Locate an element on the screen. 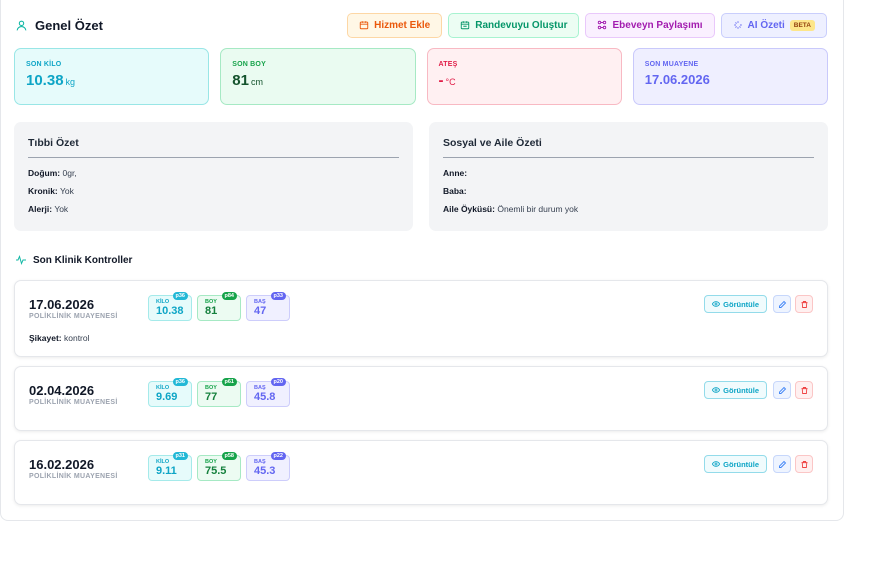  create-appointment-button: Randevuyu Oluştur is located at coordinates (514, 25).